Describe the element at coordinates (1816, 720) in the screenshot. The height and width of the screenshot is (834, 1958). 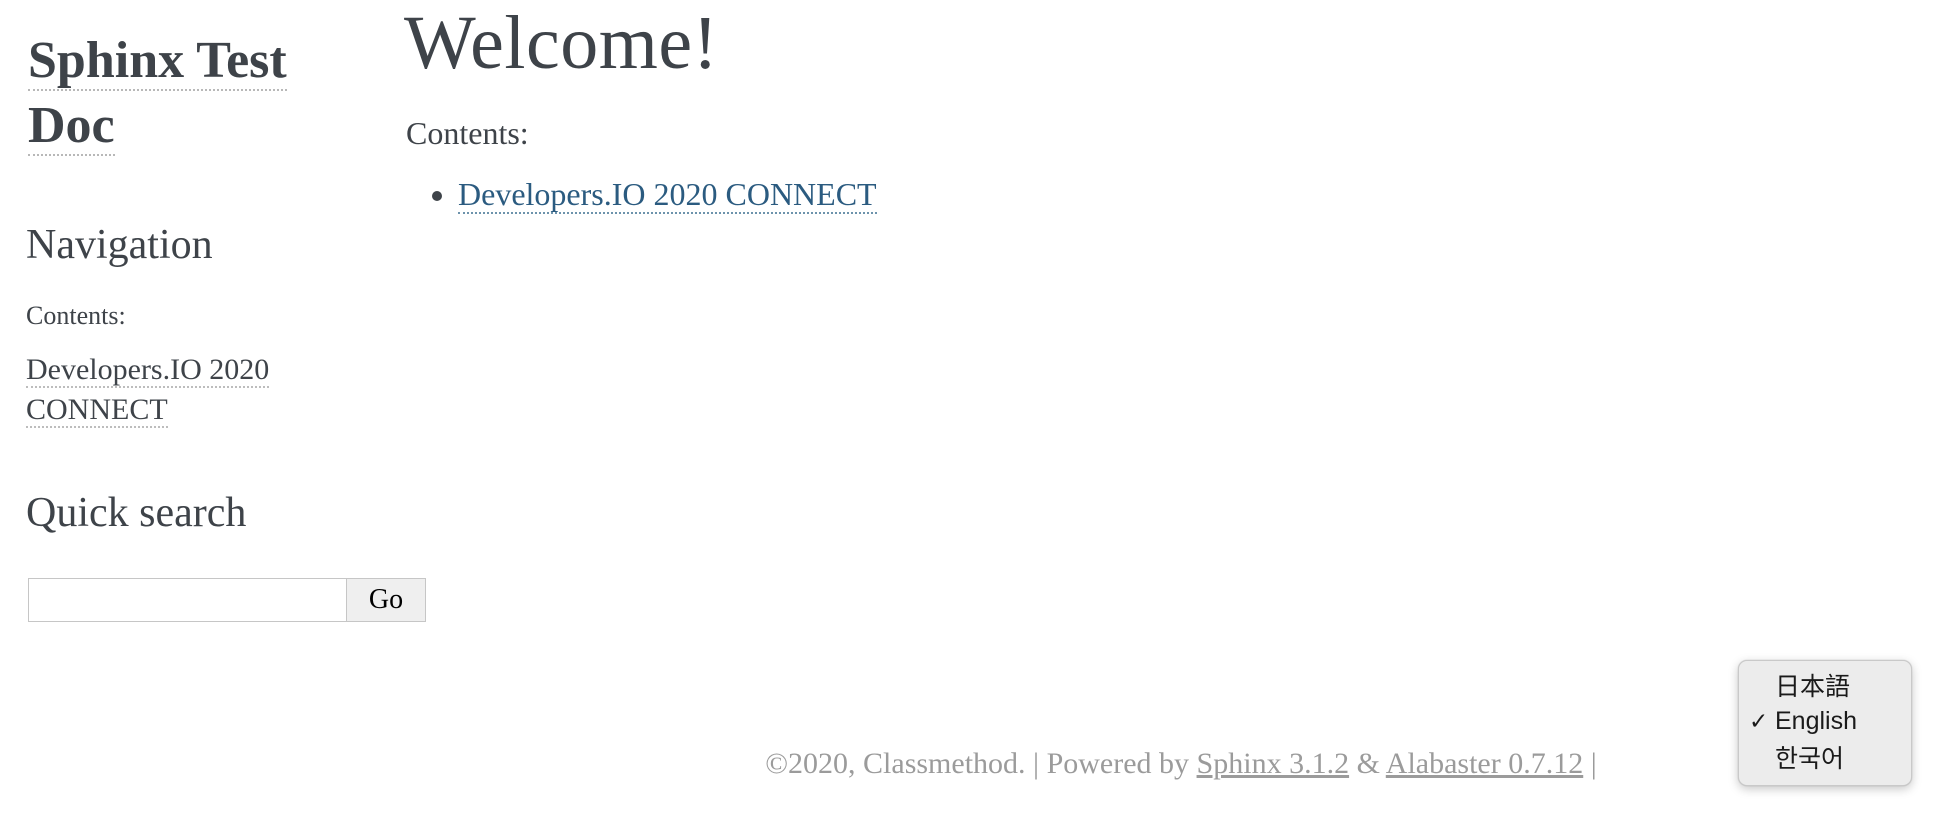
I see `language-menu-item-label: English` at that location.